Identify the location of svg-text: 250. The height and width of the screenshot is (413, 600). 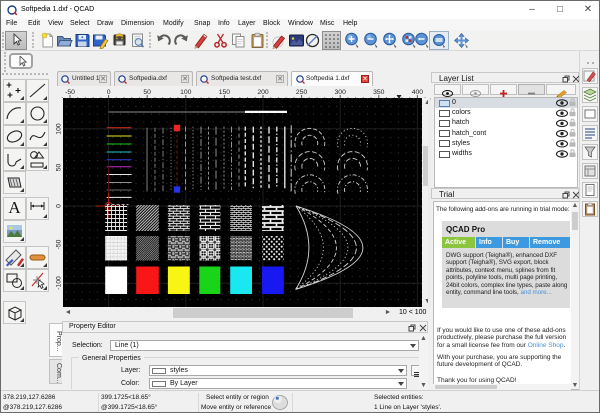
(302, 92).